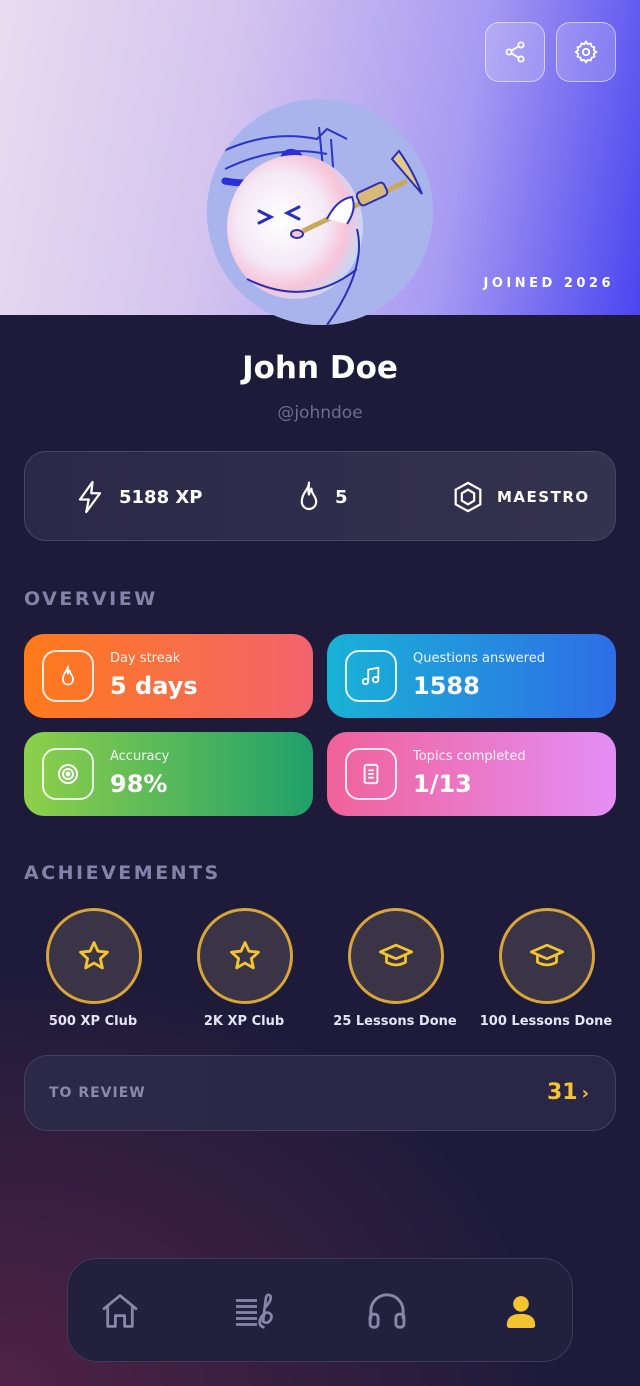 The width and height of the screenshot is (640, 1386). Describe the element at coordinates (91, 599) in the screenshot. I see `overview-title: OVERVIEW` at that location.